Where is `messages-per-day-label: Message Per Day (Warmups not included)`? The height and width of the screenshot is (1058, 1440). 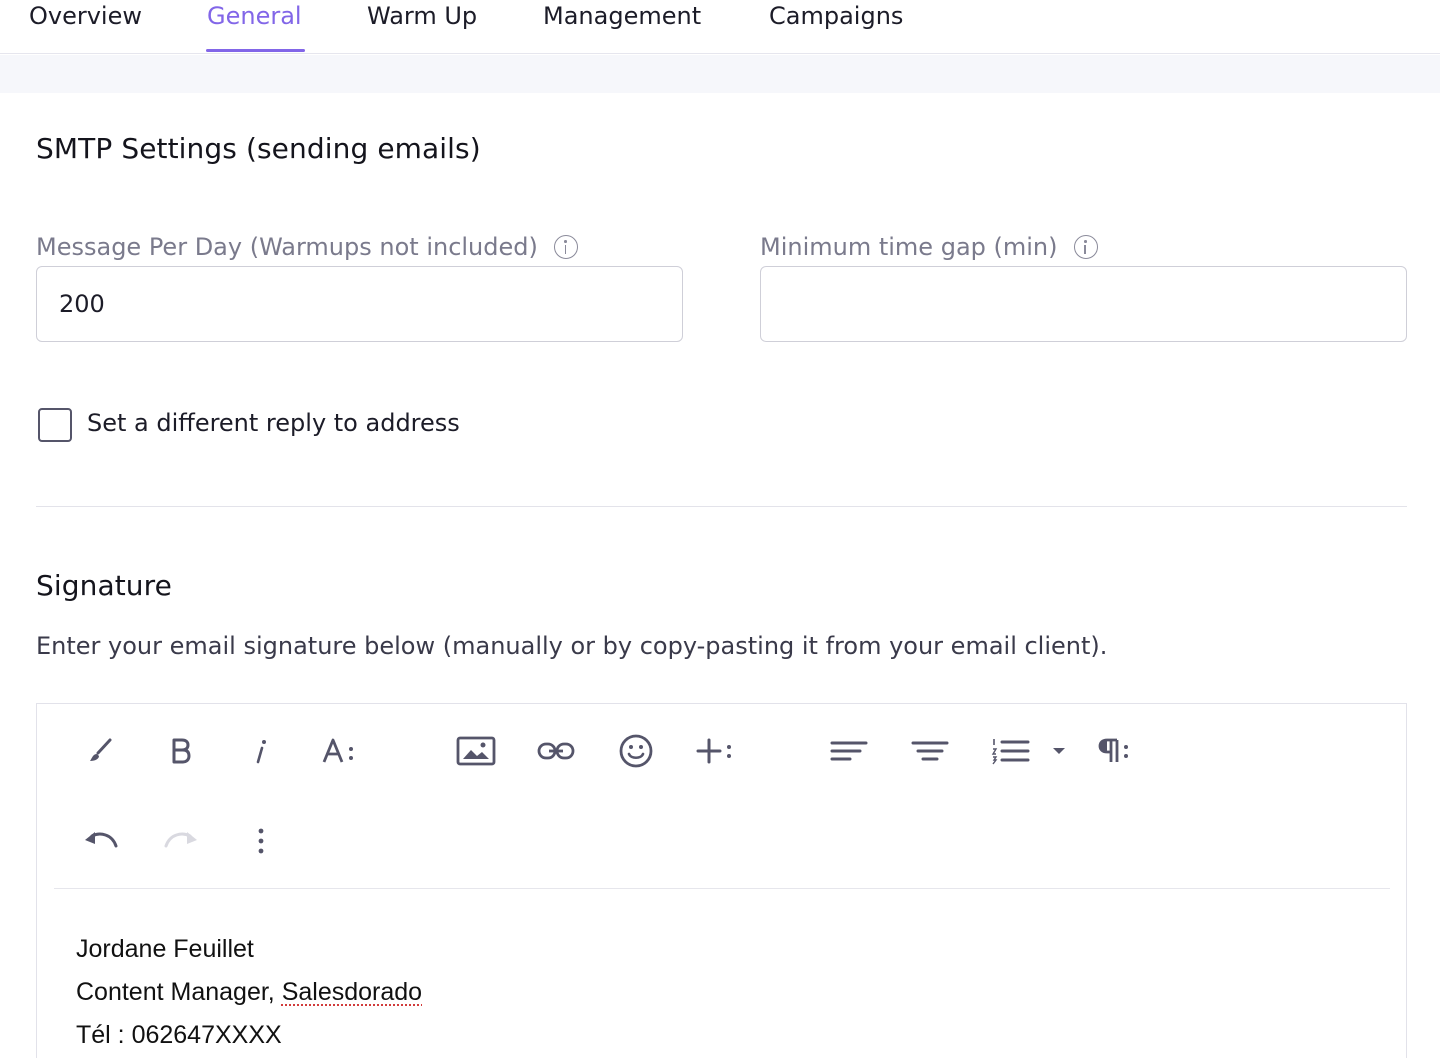 messages-per-day-label: Message Per Day (Warmups not included) is located at coordinates (307, 247).